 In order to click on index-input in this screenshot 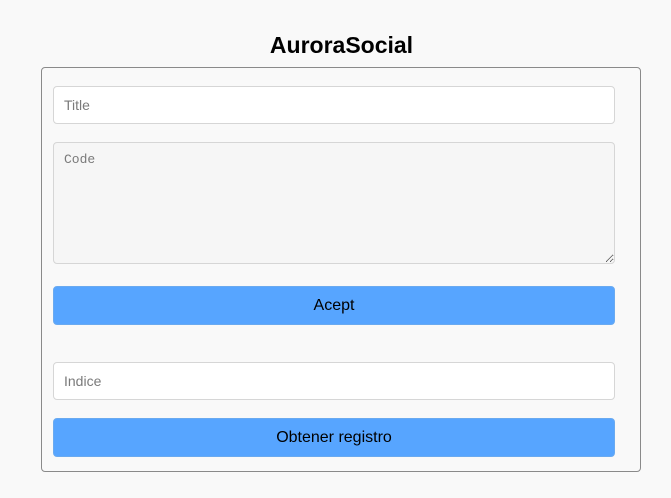, I will do `click(334, 381)`.